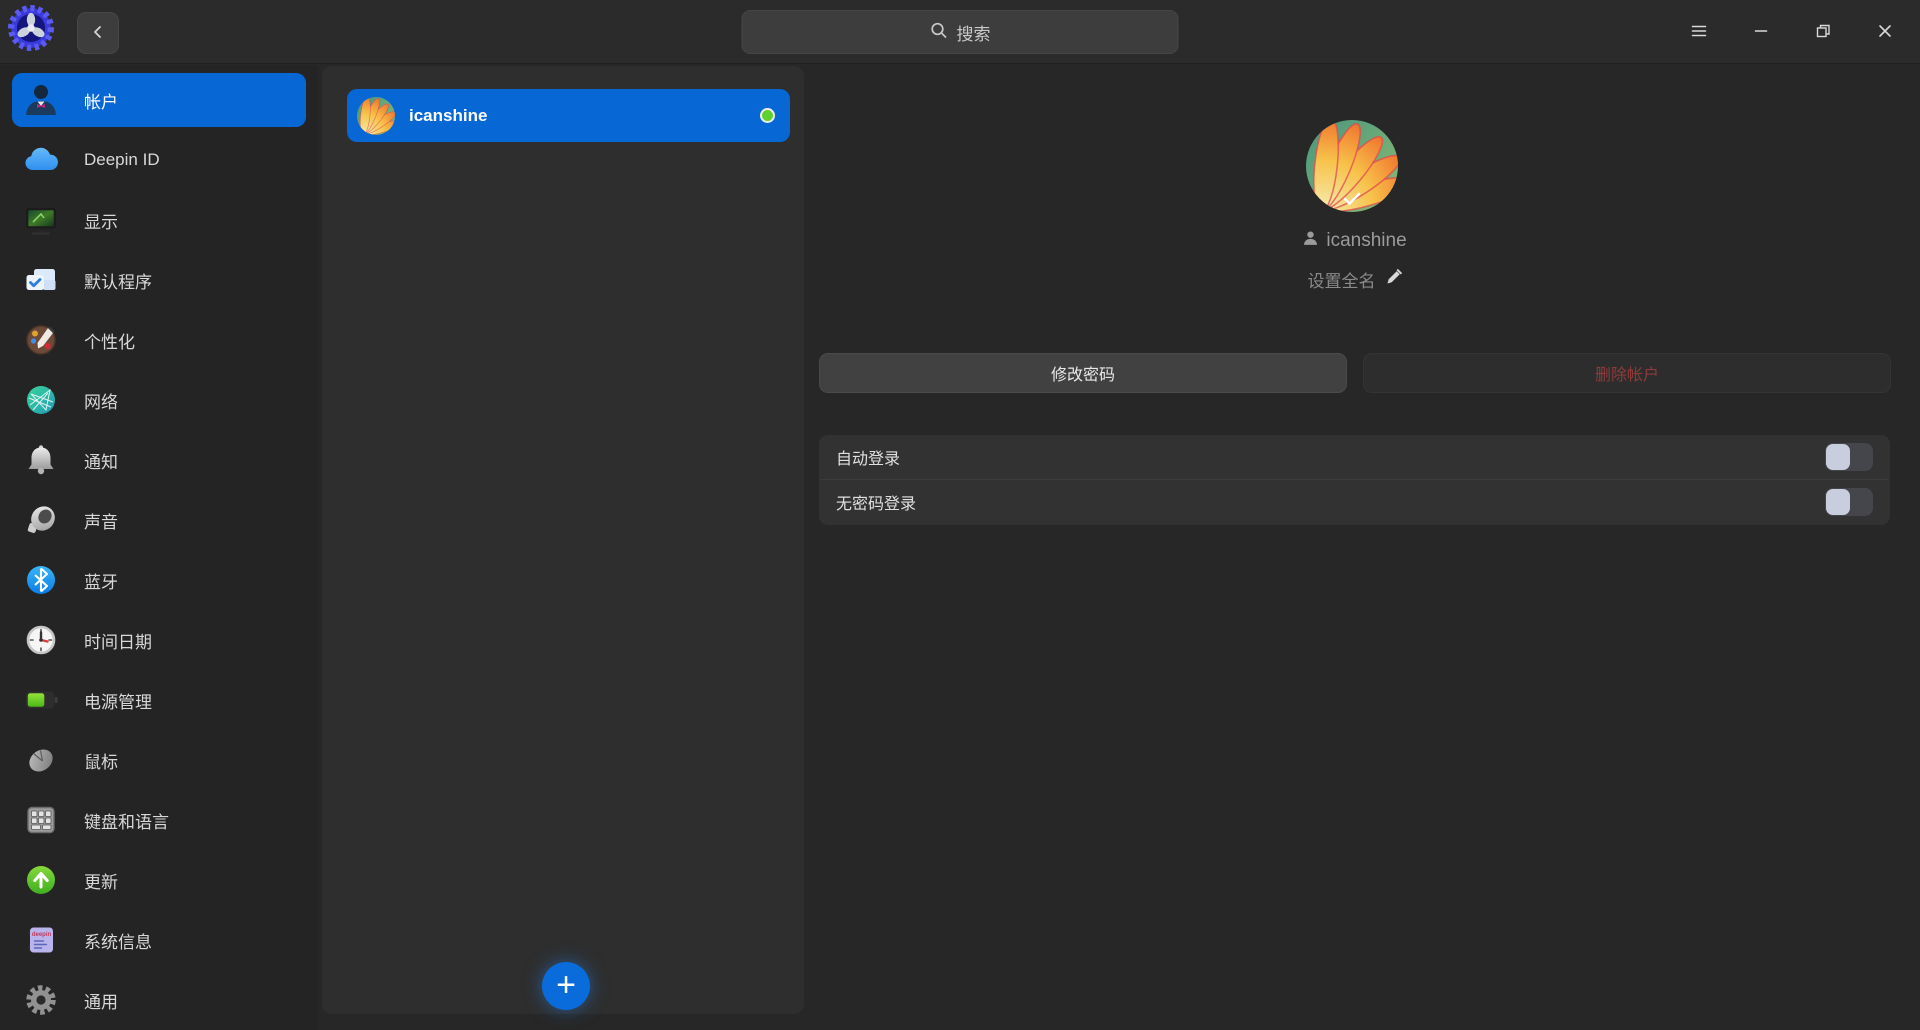 This screenshot has width=1920, height=1030. I want to click on back-button, so click(98, 33).